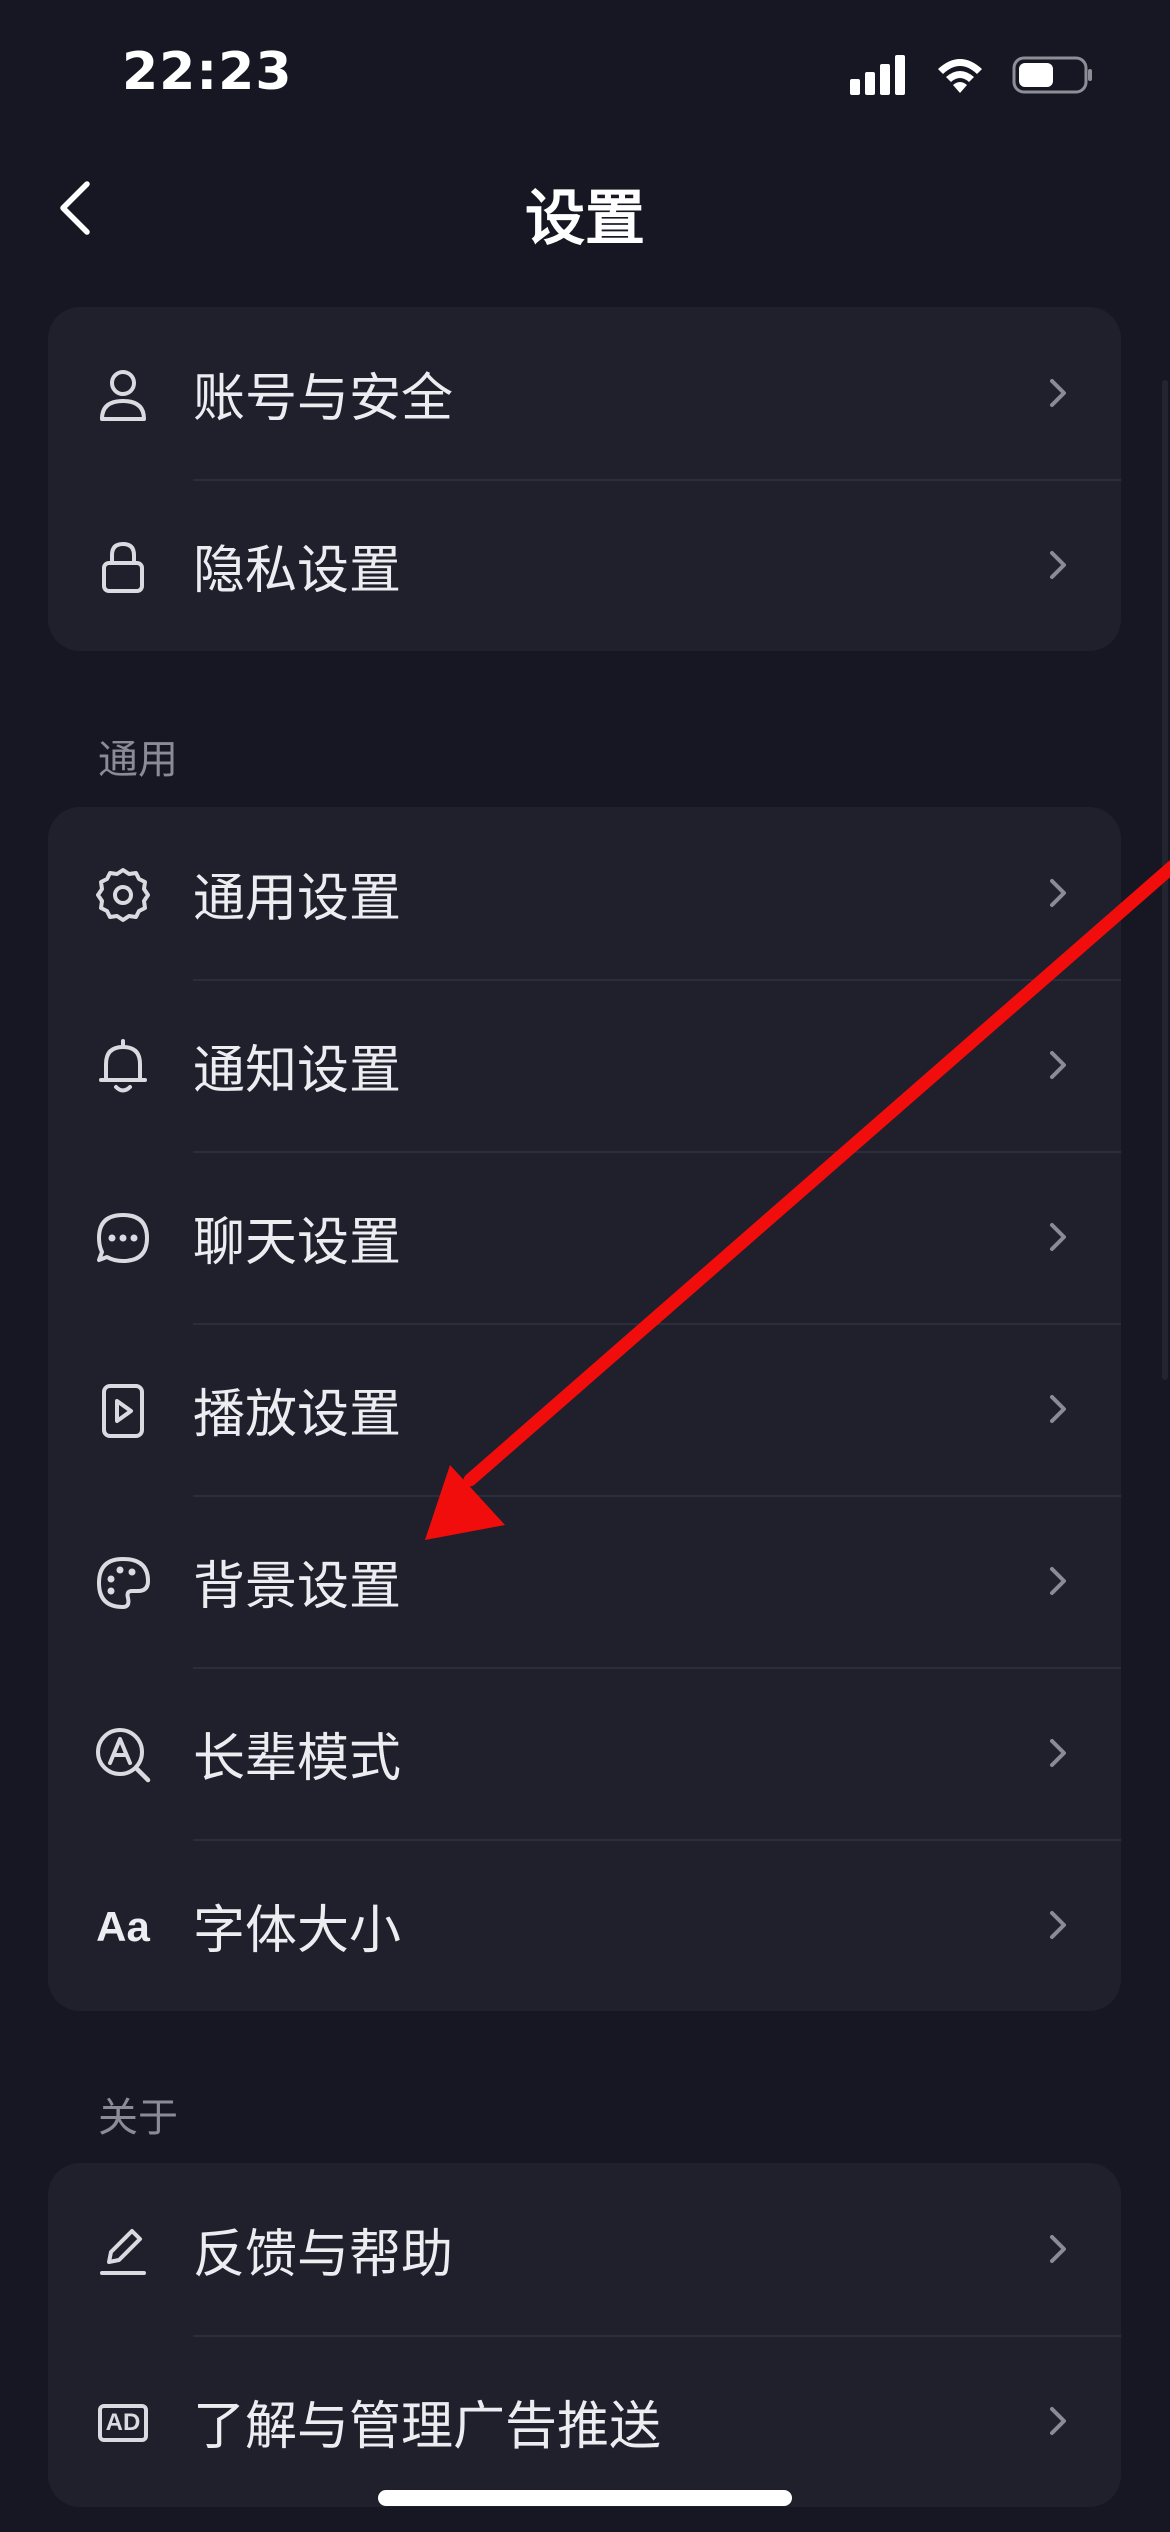 This screenshot has height=2532, width=1170. I want to click on wifi-icon, so click(960, 76).